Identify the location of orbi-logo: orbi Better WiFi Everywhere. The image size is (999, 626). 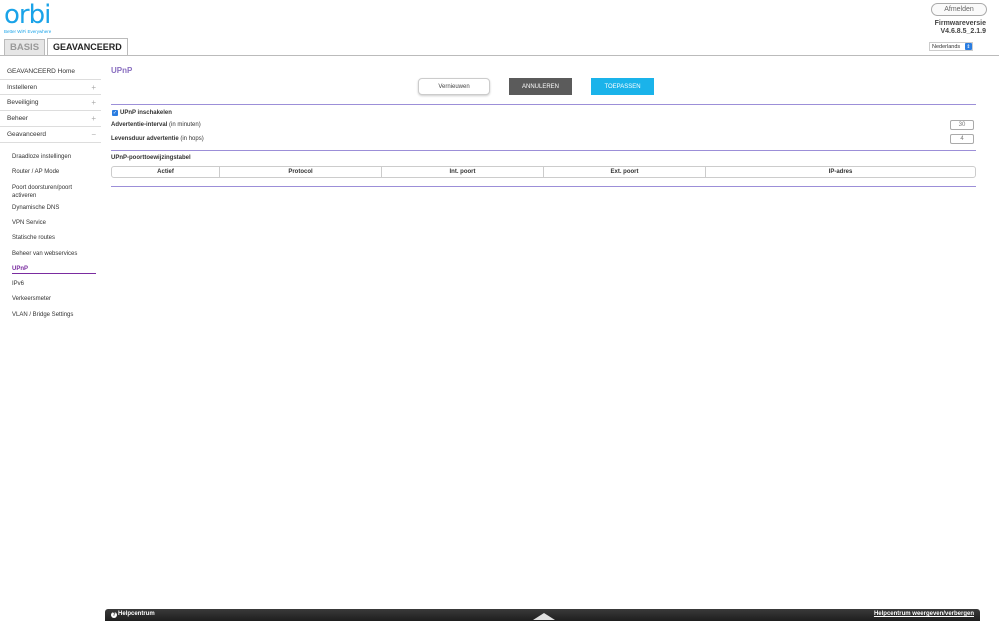
(27, 18).